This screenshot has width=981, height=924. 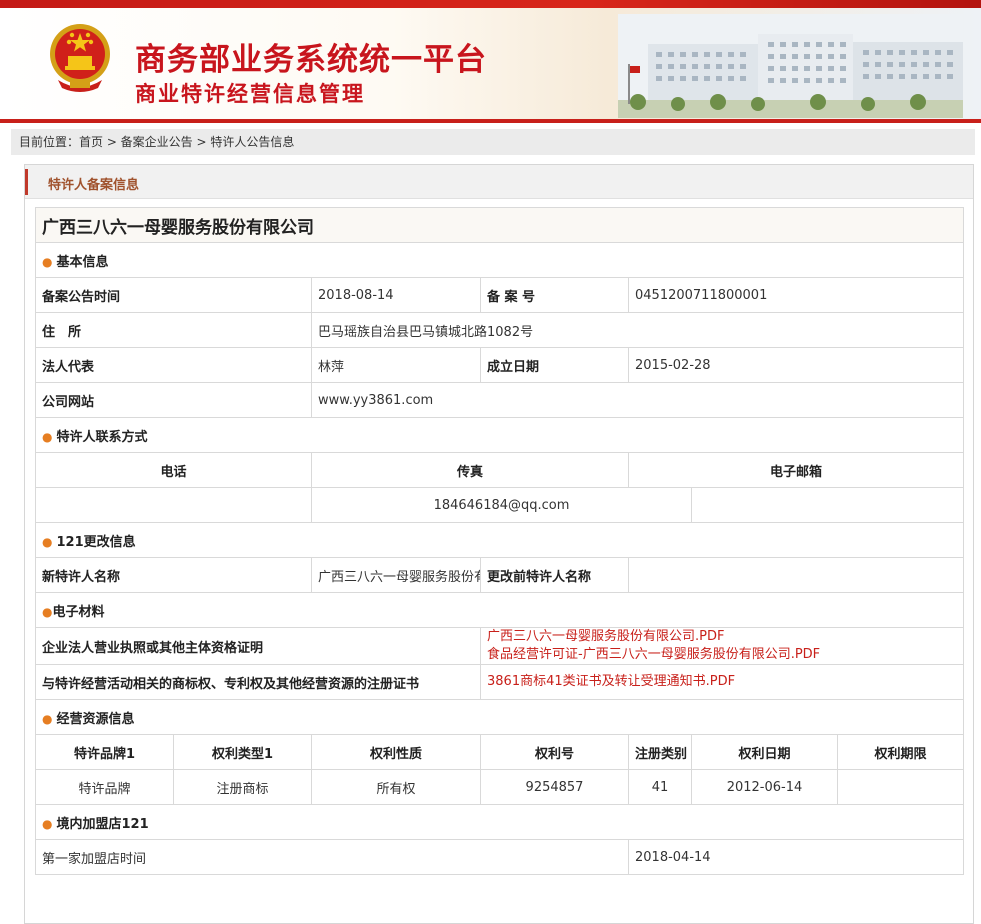 I want to click on resources-header-row: 特许品牌1 权利类型1 权利性质 权利号 注册类别 权利日期 权利期限, so click(x=499, y=752).